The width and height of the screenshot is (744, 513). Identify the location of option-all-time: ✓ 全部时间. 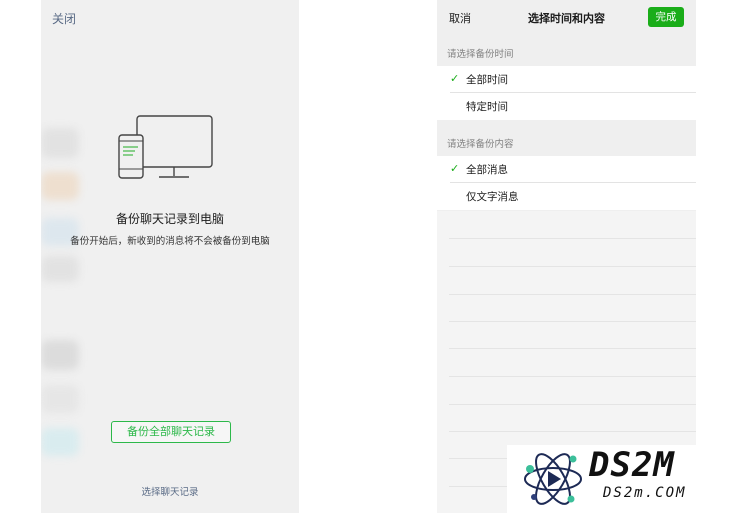
(566, 79).